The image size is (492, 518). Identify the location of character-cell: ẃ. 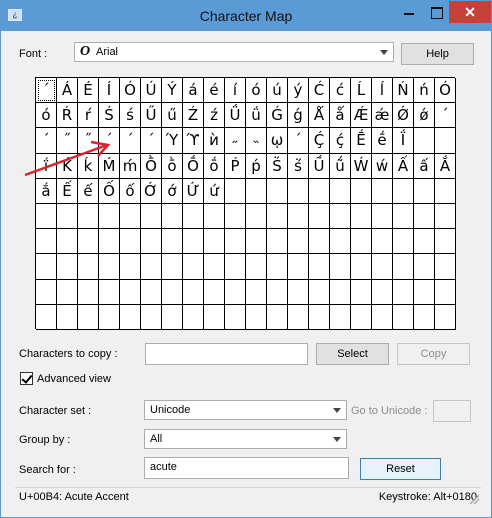
(382, 166).